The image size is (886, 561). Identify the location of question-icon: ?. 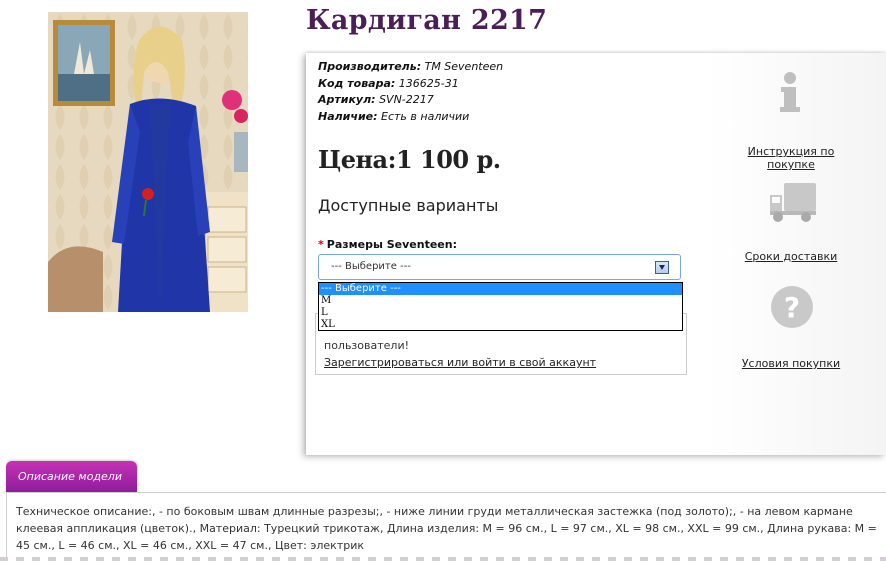
(792, 307).